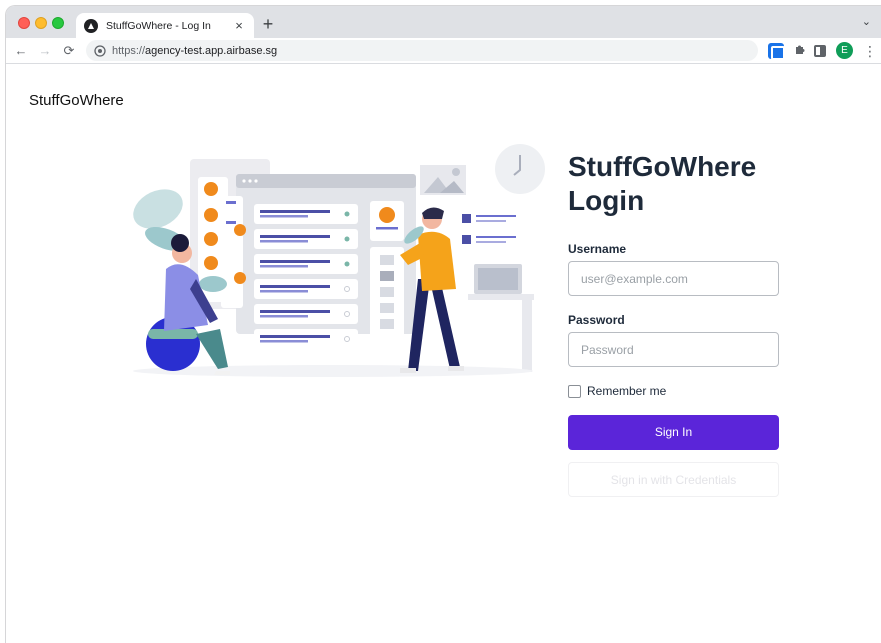  What do you see at coordinates (673, 278) in the screenshot?
I see `username-input` at bounding box center [673, 278].